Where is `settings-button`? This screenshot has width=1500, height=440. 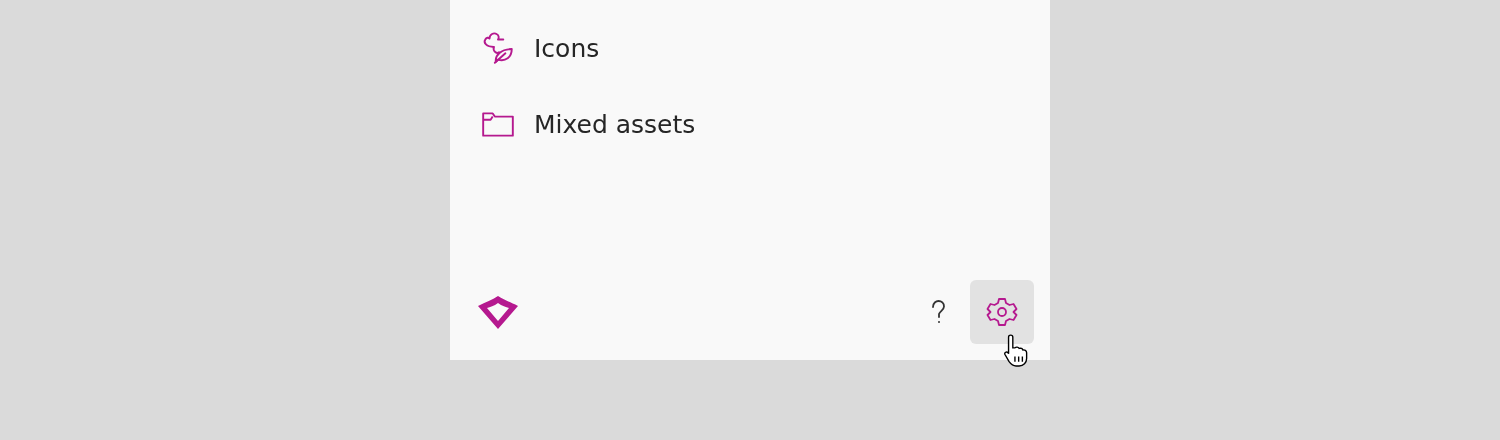
settings-button is located at coordinates (1002, 312).